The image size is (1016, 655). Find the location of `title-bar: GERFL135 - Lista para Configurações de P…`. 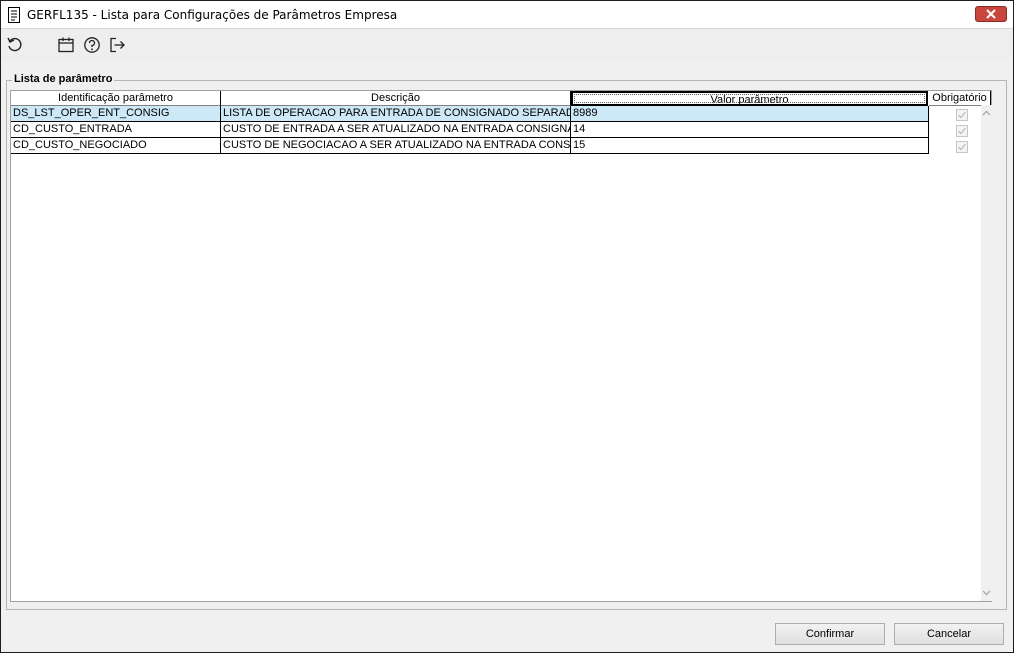

title-bar: GERFL135 - Lista para Configurações de P… is located at coordinates (507, 15).